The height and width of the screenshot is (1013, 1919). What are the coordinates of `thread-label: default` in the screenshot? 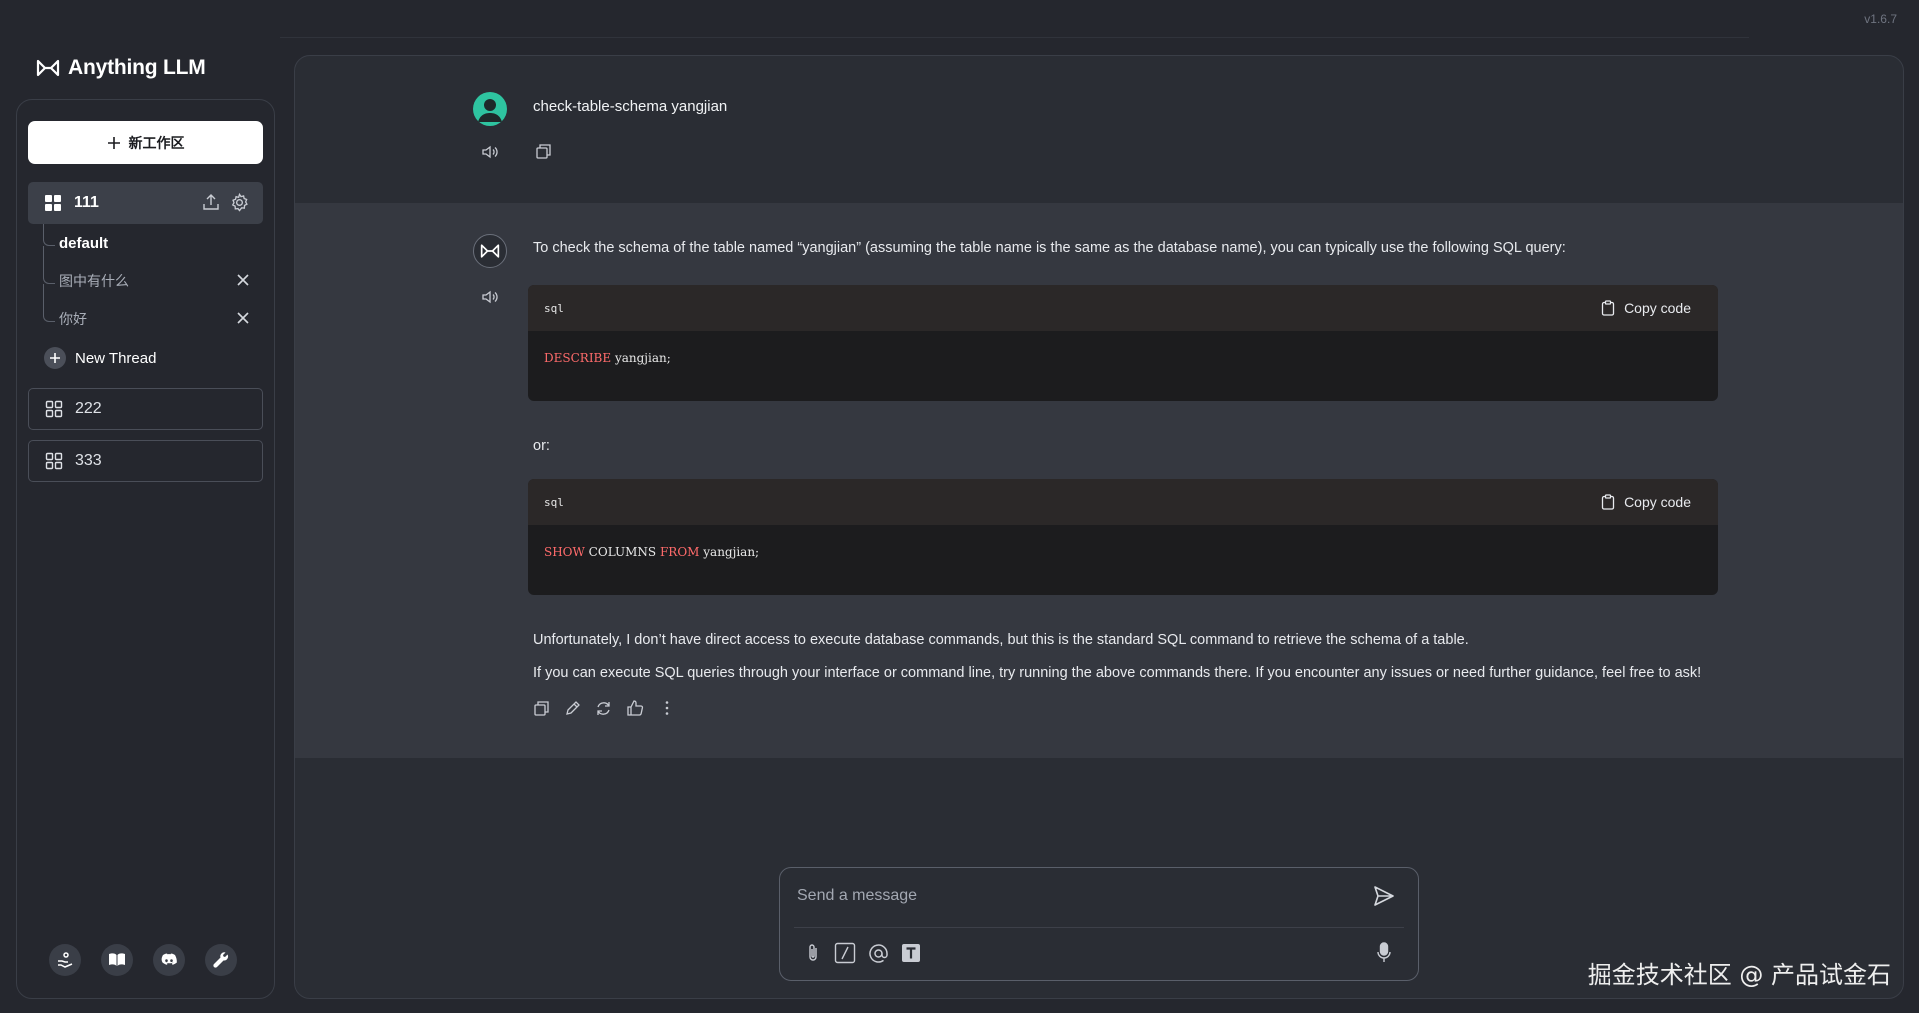 It's located at (84, 243).